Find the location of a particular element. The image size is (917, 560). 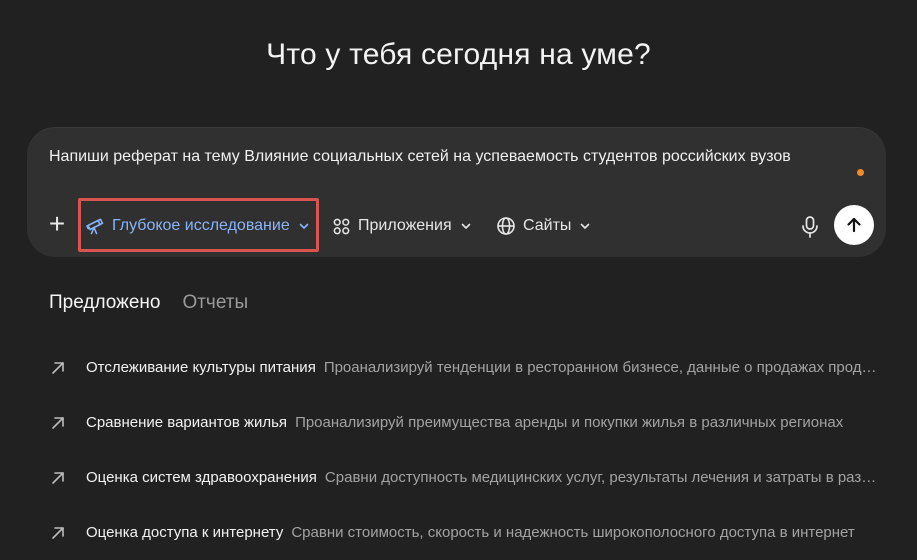

telescope-icon is located at coordinates (95, 226).